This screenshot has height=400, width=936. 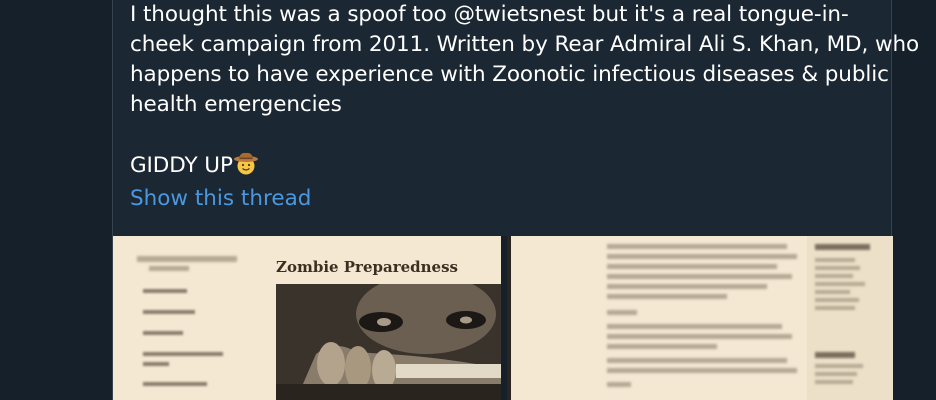 What do you see at coordinates (509, 318) in the screenshot?
I see `page-edge` at bounding box center [509, 318].